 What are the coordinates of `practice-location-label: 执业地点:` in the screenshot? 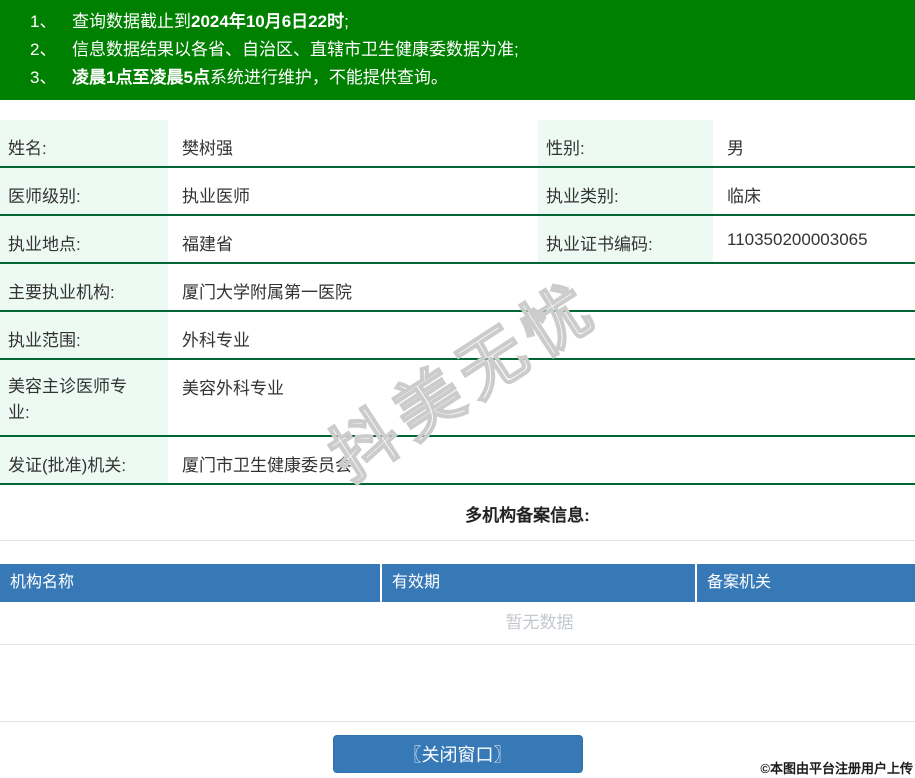 It's located at (84, 239).